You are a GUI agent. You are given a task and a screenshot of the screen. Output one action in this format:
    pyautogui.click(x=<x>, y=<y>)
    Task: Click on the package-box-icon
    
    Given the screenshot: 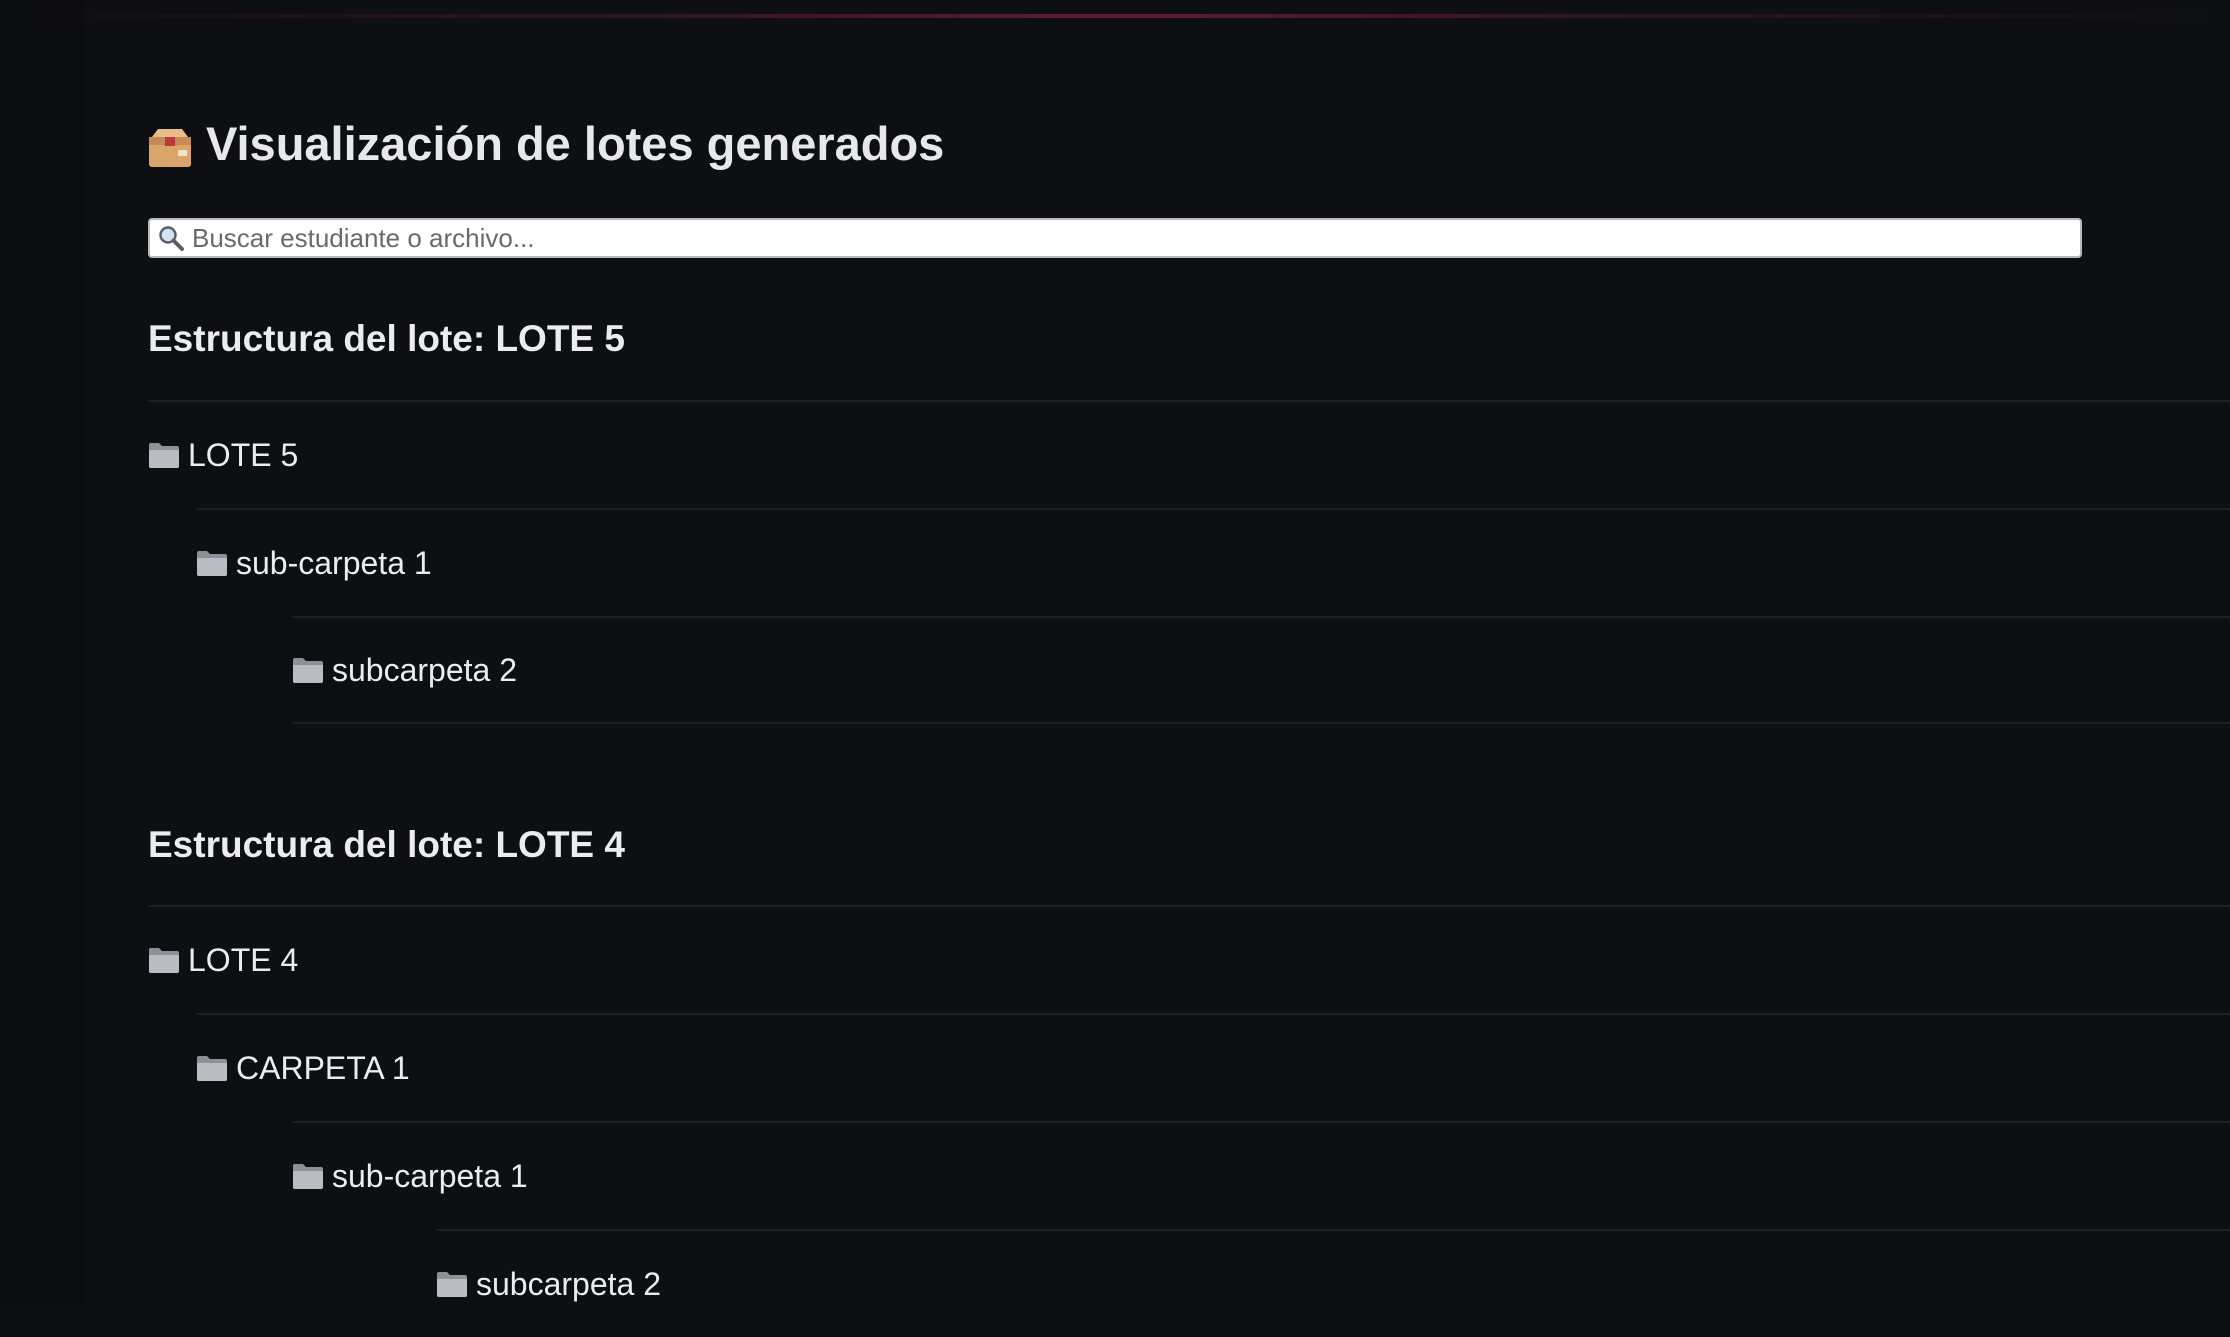 What is the action you would take?
    pyautogui.click(x=170, y=145)
    